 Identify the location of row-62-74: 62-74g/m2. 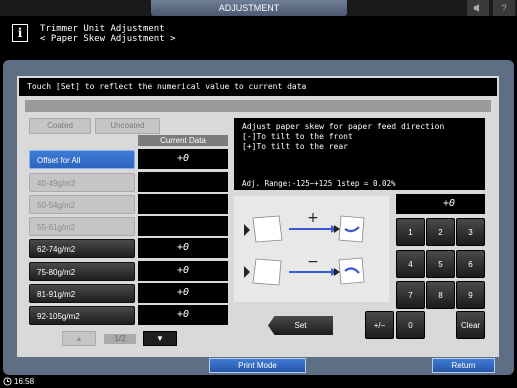
(82, 248).